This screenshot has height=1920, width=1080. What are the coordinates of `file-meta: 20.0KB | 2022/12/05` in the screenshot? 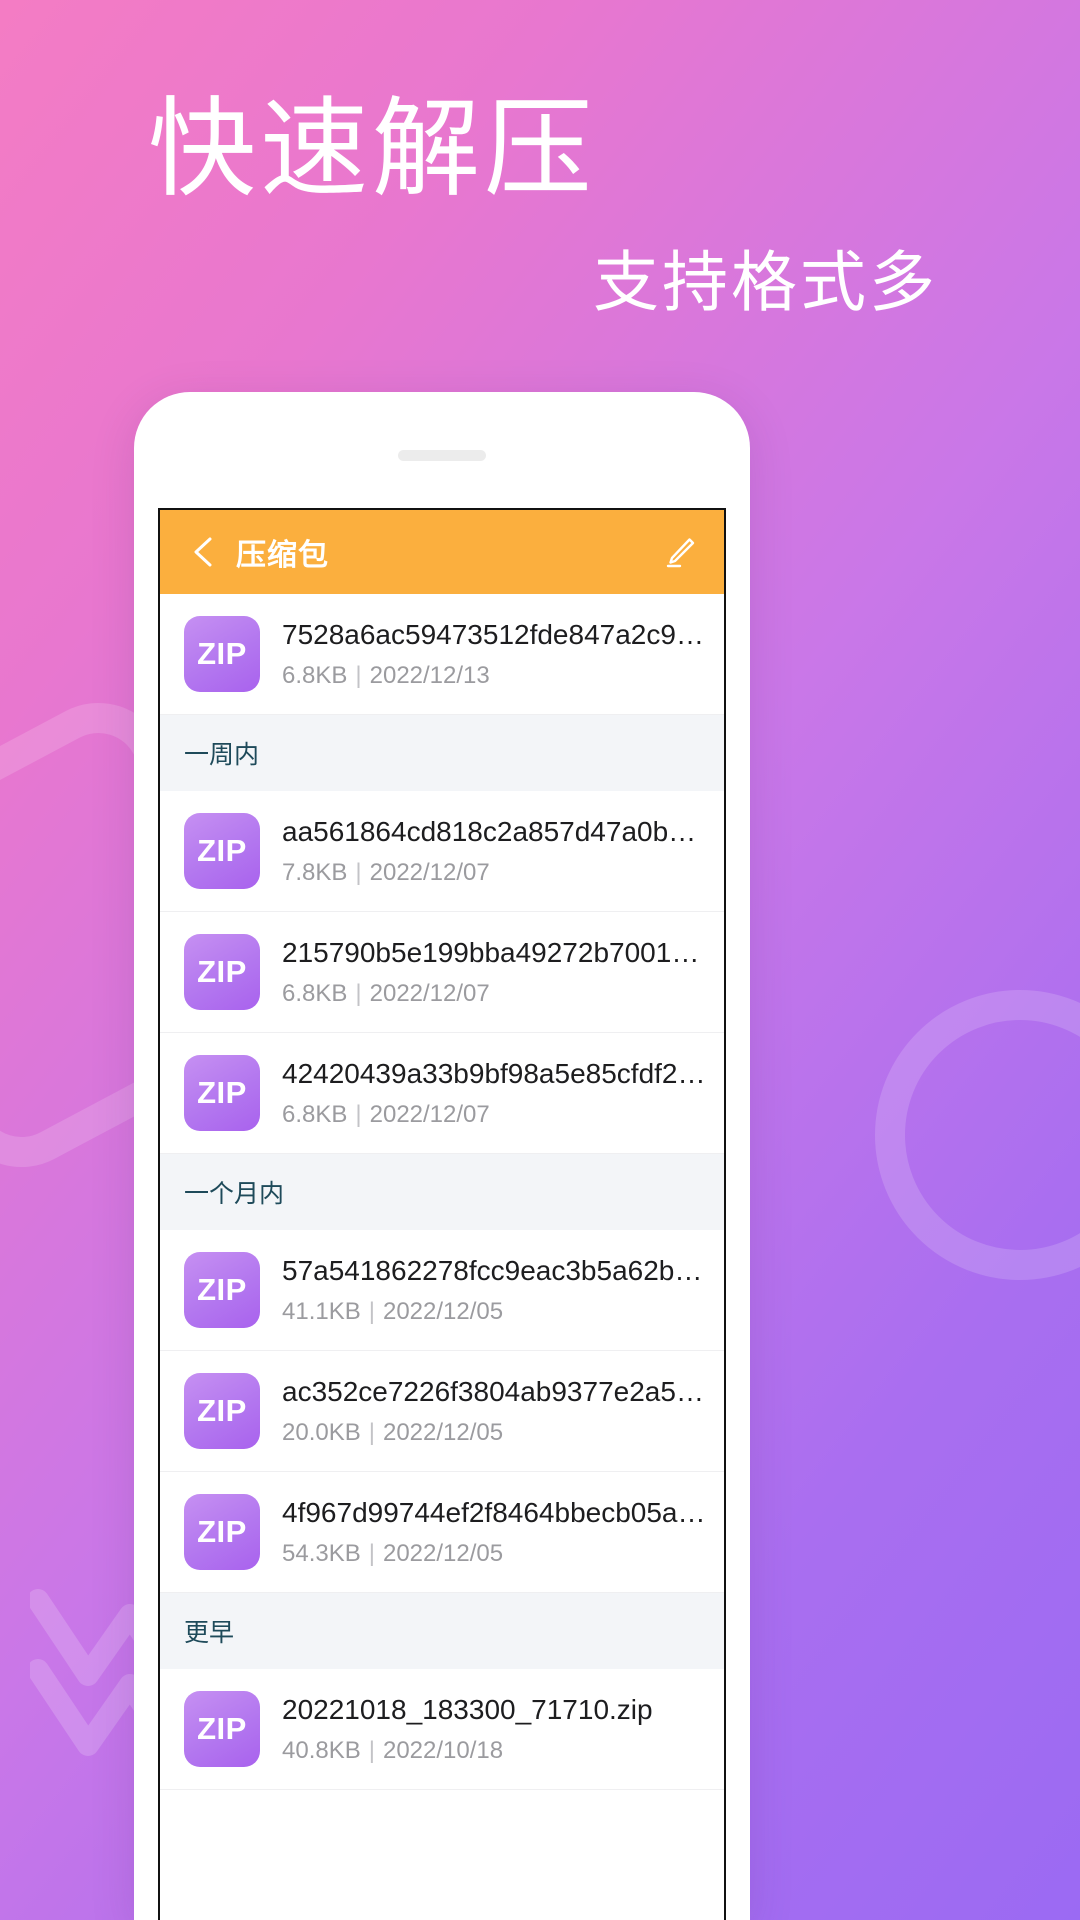 It's located at (496, 1433).